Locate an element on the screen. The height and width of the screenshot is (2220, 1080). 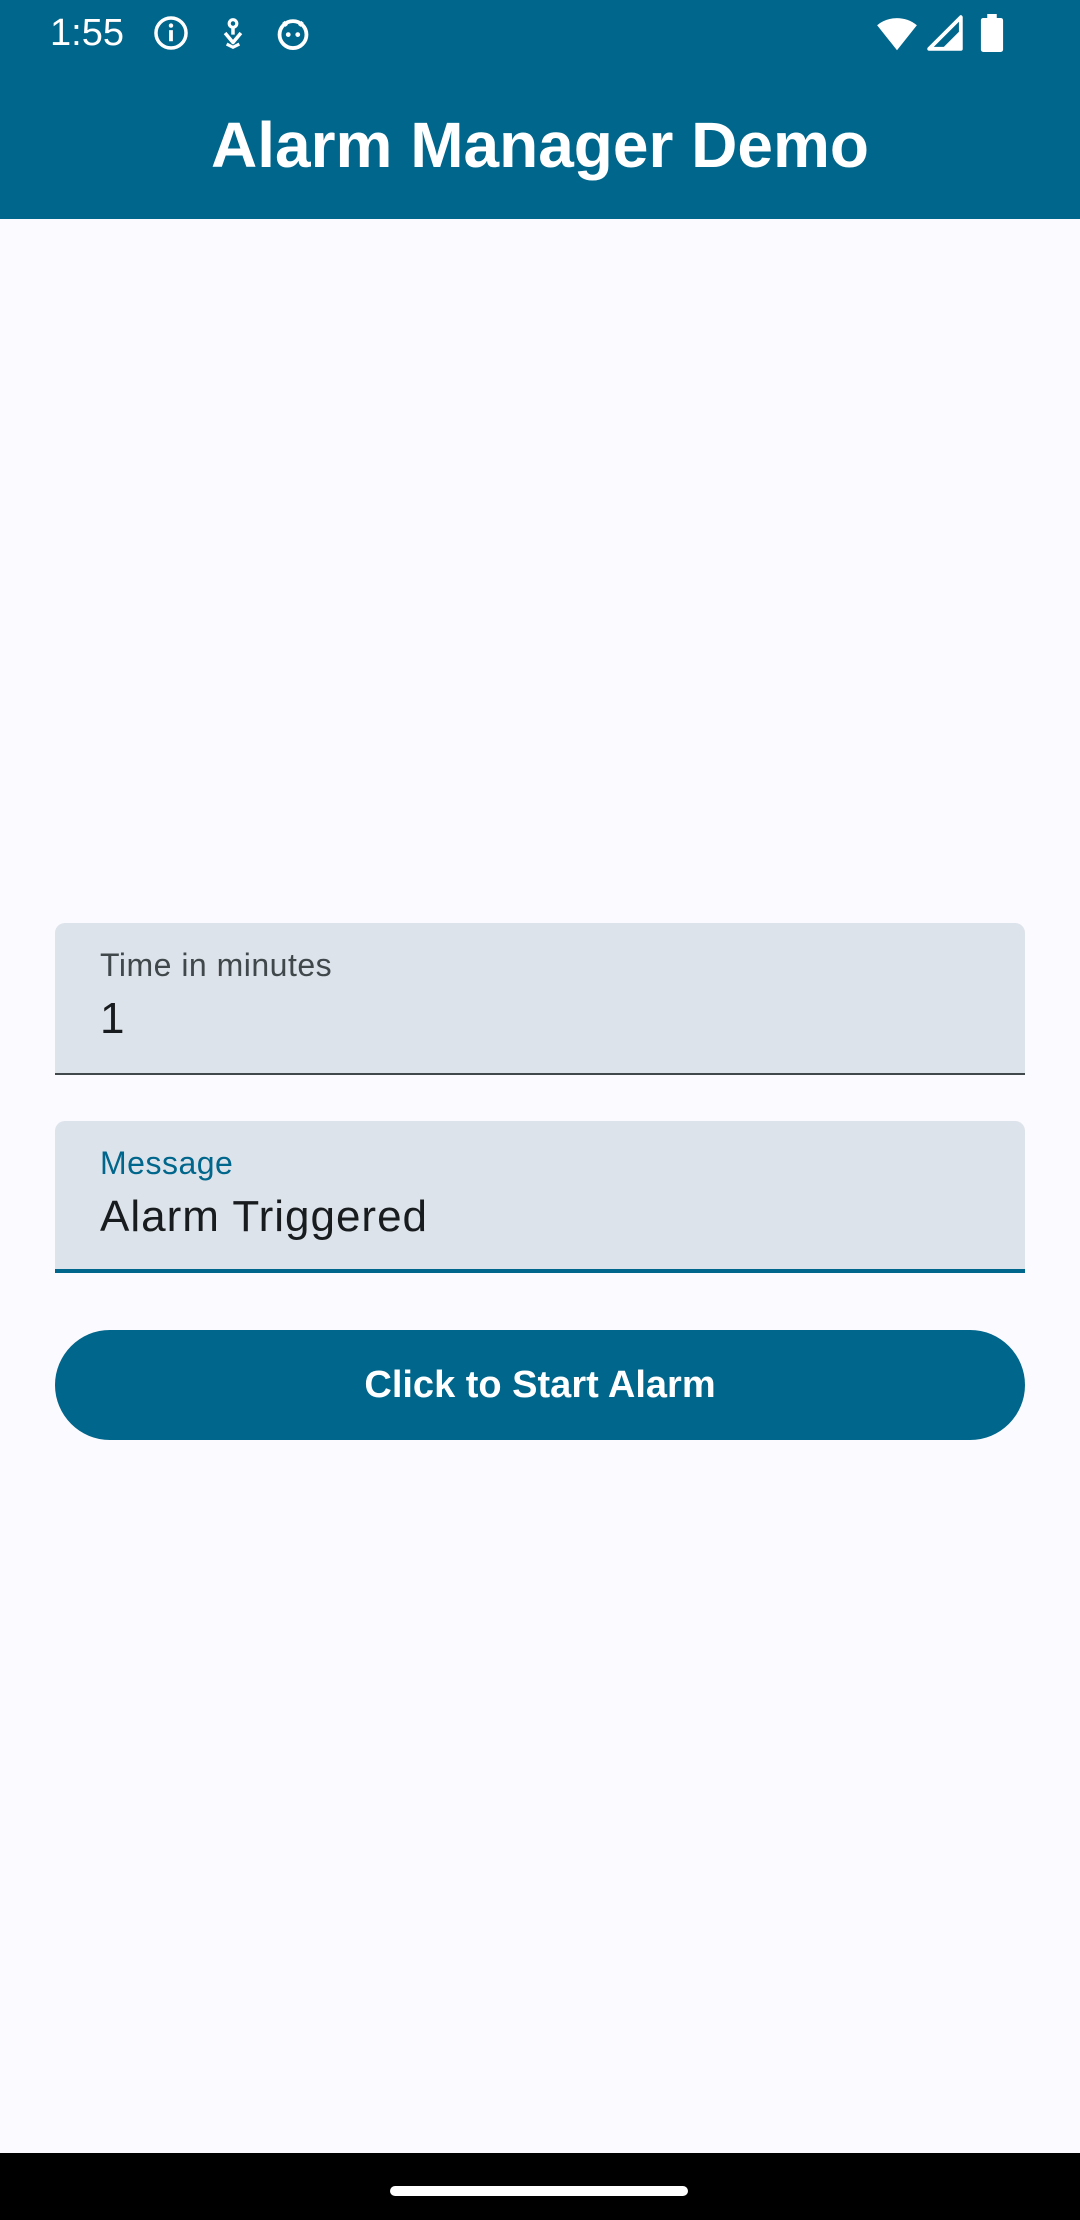
message-field: Message is located at coordinates (540, 1197).